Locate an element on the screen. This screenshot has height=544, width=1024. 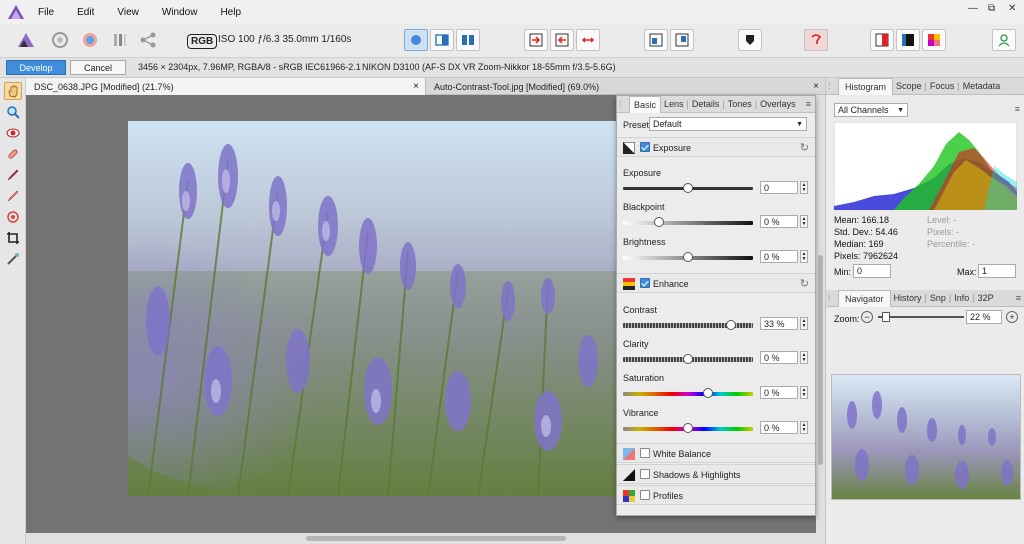
persona-export-icon is located at coordinates (148, 40).